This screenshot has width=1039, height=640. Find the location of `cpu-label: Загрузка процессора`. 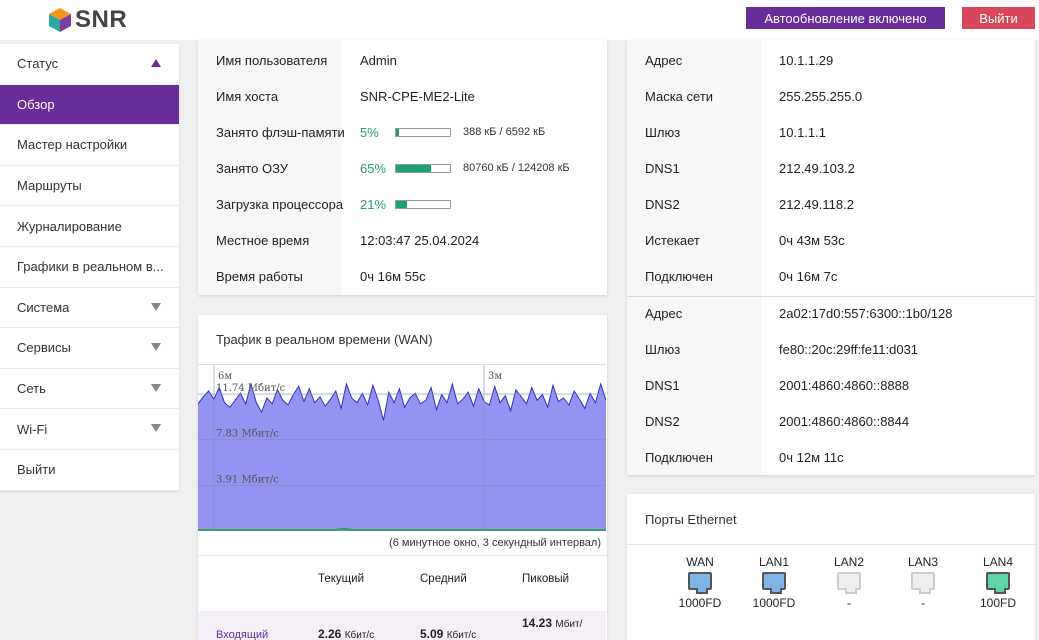

cpu-label: Загрузка процессора is located at coordinates (280, 204).